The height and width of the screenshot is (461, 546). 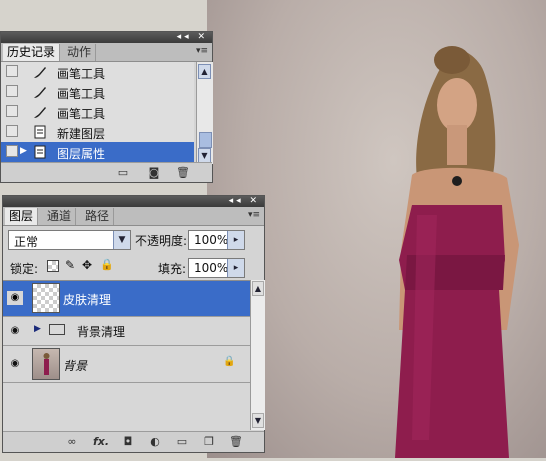 What do you see at coordinates (106, 172) in the screenshot?
I see `history-footer: ▭ ◙ 🗑` at bounding box center [106, 172].